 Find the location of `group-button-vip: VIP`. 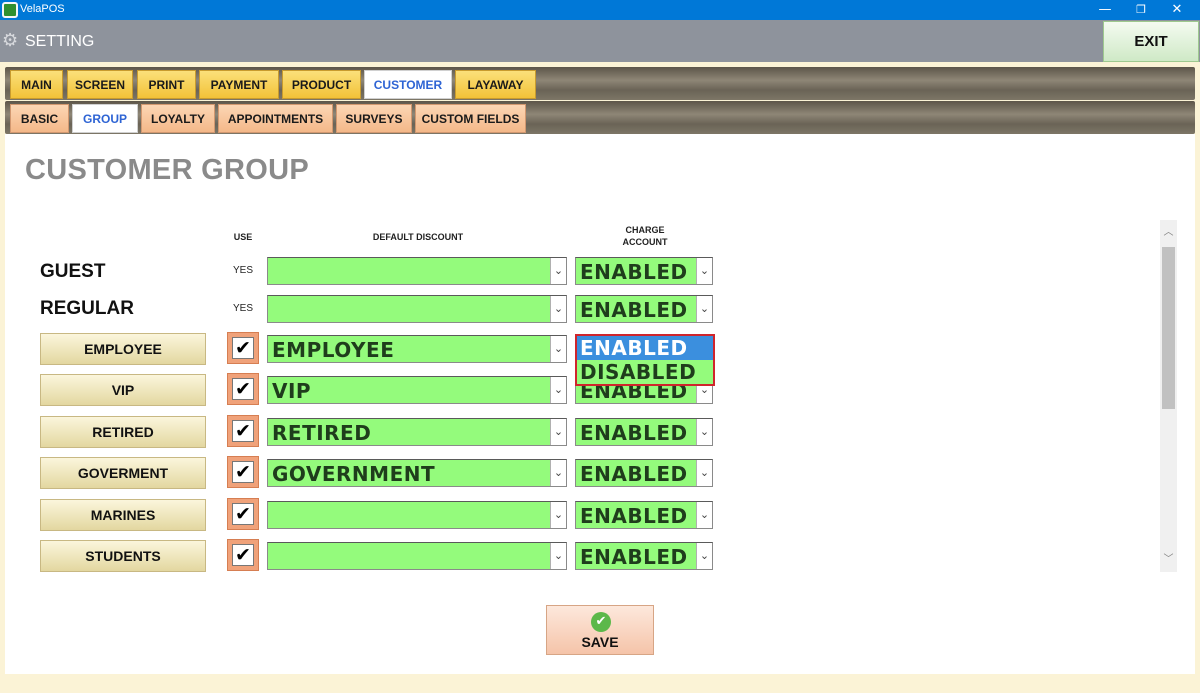

group-button-vip: VIP is located at coordinates (123, 390).